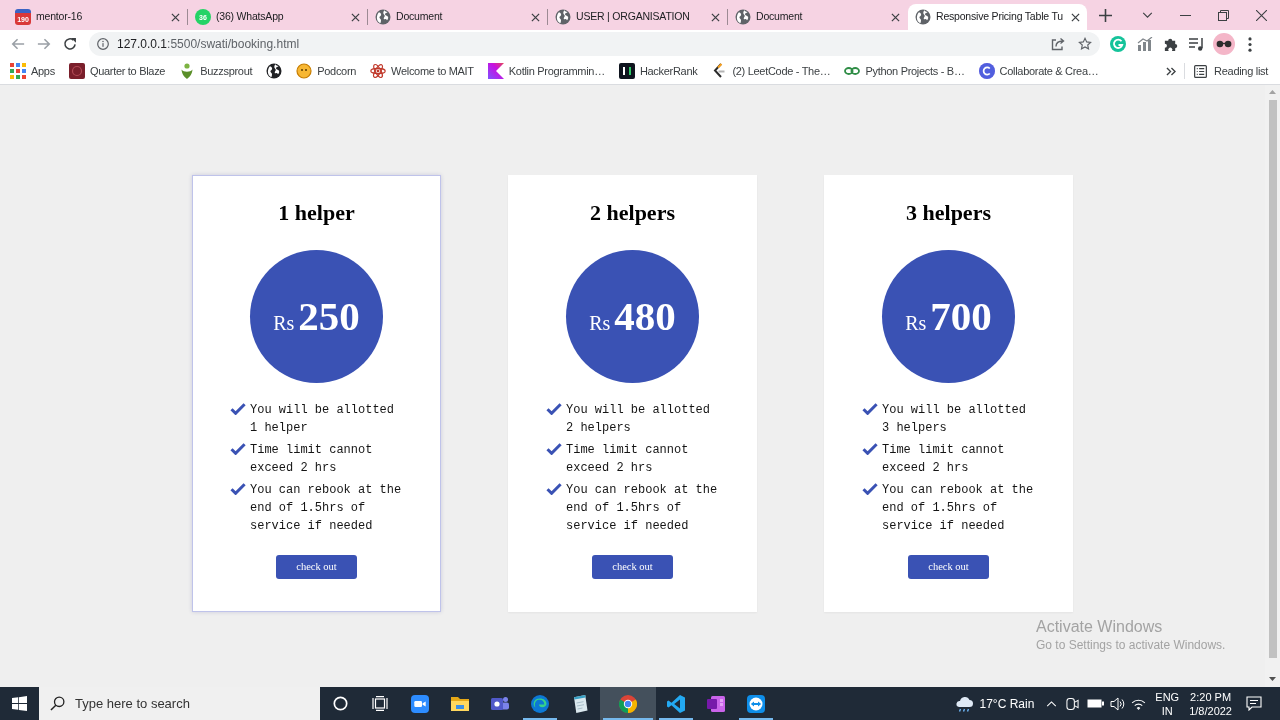 The width and height of the screenshot is (1280, 720). I want to click on share-icon, so click(1058, 44).